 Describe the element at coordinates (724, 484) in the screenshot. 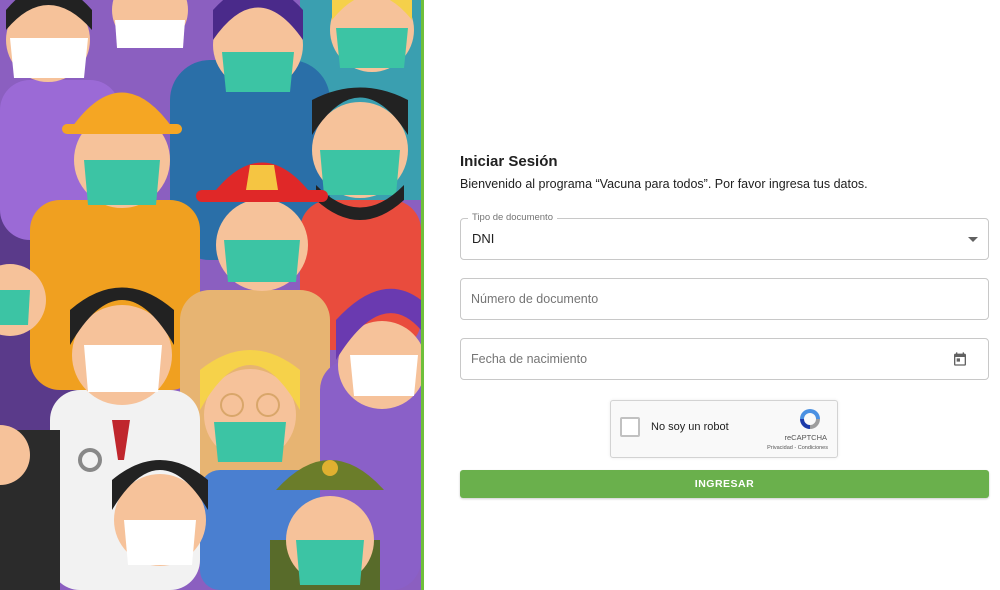

I see `submit-button: INGRESAR` at that location.